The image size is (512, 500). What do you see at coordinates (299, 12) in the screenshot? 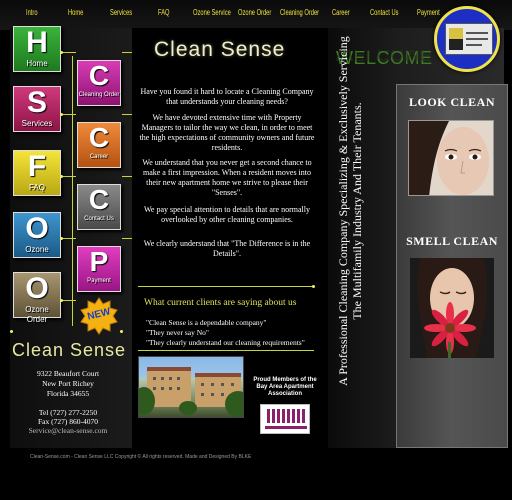
I see `nav-cleaning-order: Cleaning Order` at bounding box center [299, 12].